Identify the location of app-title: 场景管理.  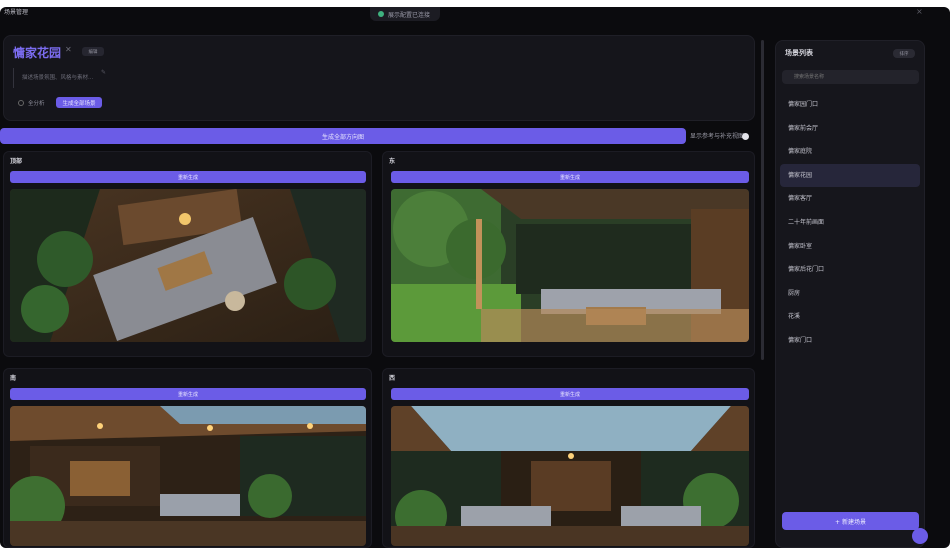
(16, 12).